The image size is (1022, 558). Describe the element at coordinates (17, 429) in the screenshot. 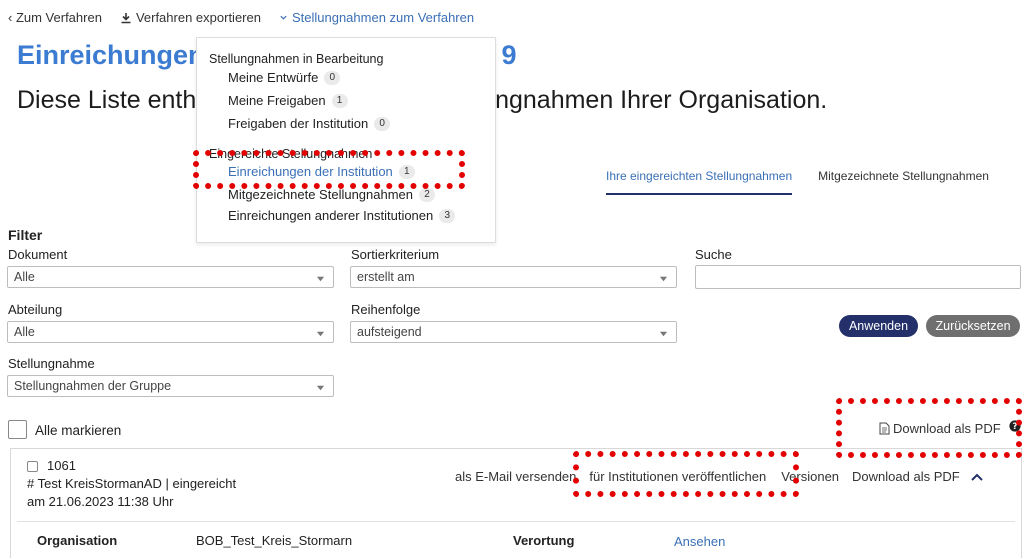

I see `select-all-checkbox` at that location.